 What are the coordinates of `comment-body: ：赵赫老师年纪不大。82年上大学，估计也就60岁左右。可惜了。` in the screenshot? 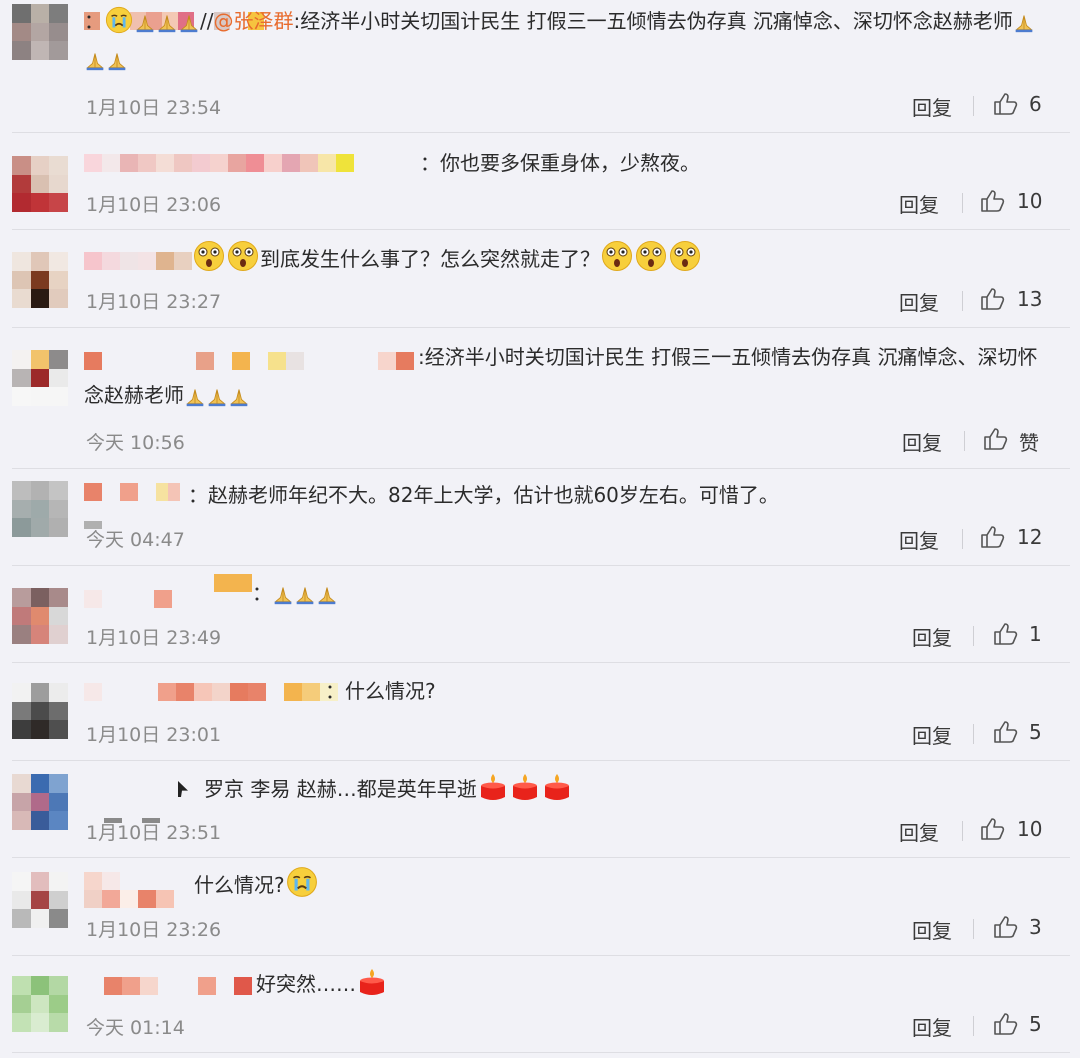 It's located at (483, 495).